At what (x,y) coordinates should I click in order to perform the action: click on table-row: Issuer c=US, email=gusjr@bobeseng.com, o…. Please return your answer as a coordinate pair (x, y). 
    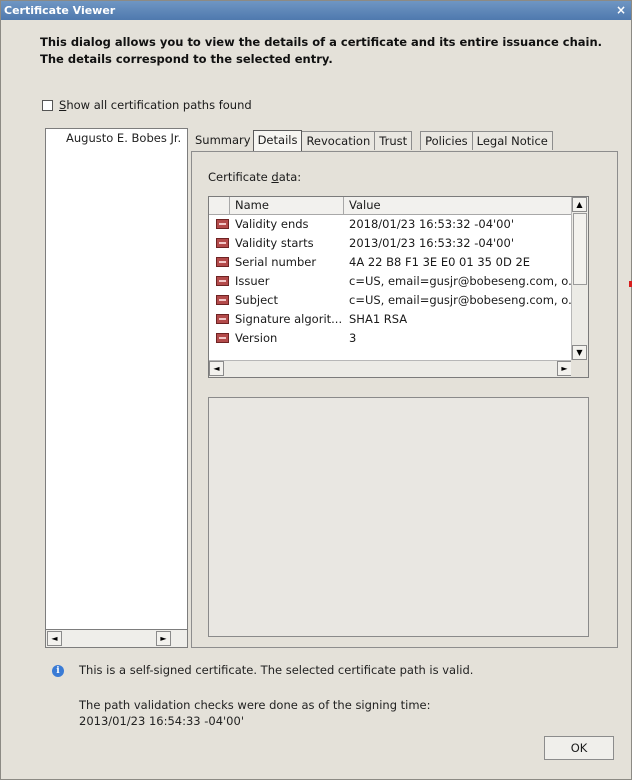
    Looking at the image, I should click on (390, 281).